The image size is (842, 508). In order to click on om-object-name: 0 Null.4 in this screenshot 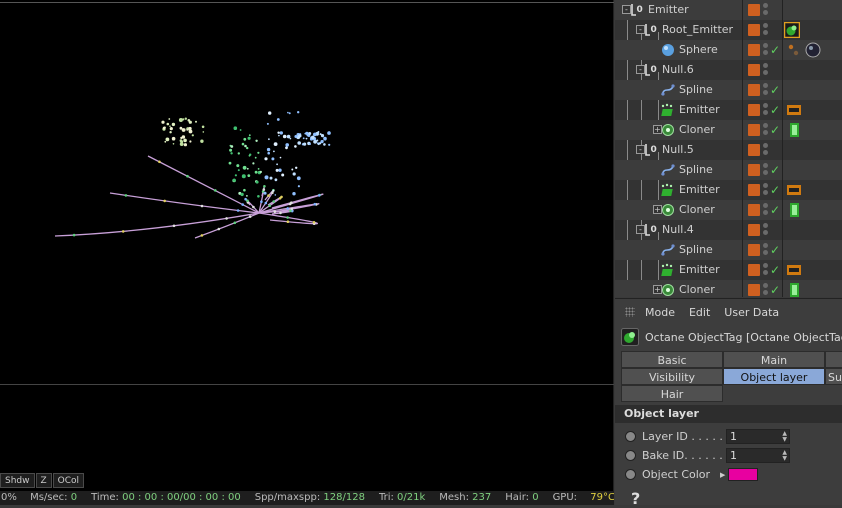, I will do `click(669, 230)`.